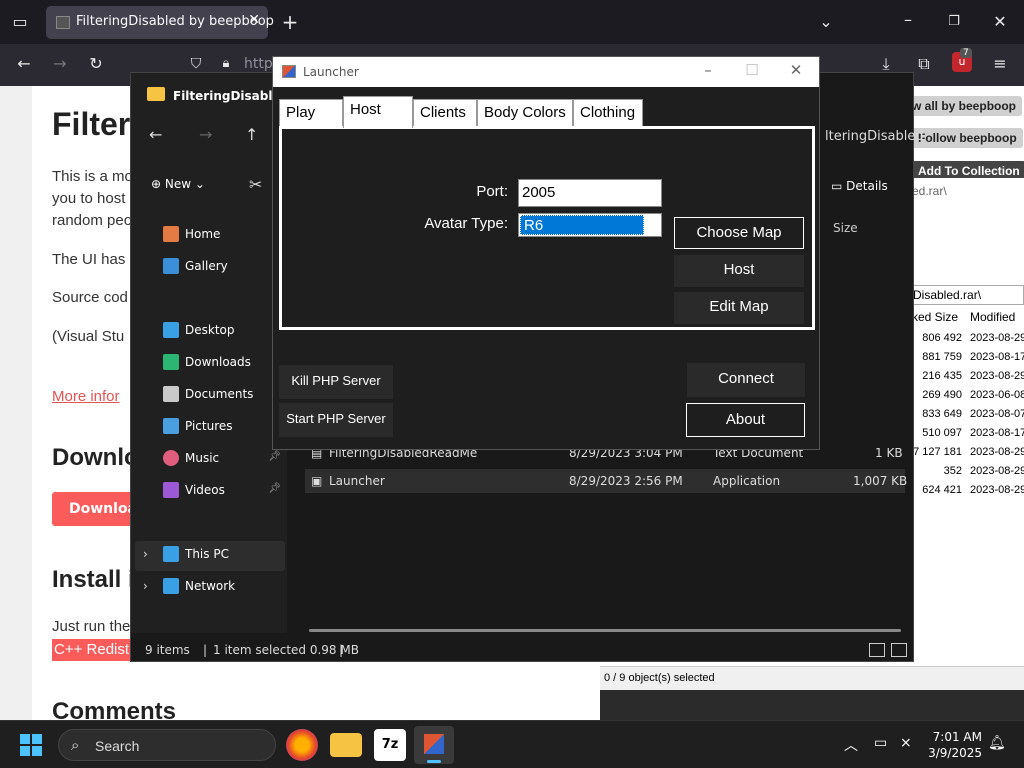 This screenshot has width=1024, height=768. I want to click on details-view-icon, so click(877, 650).